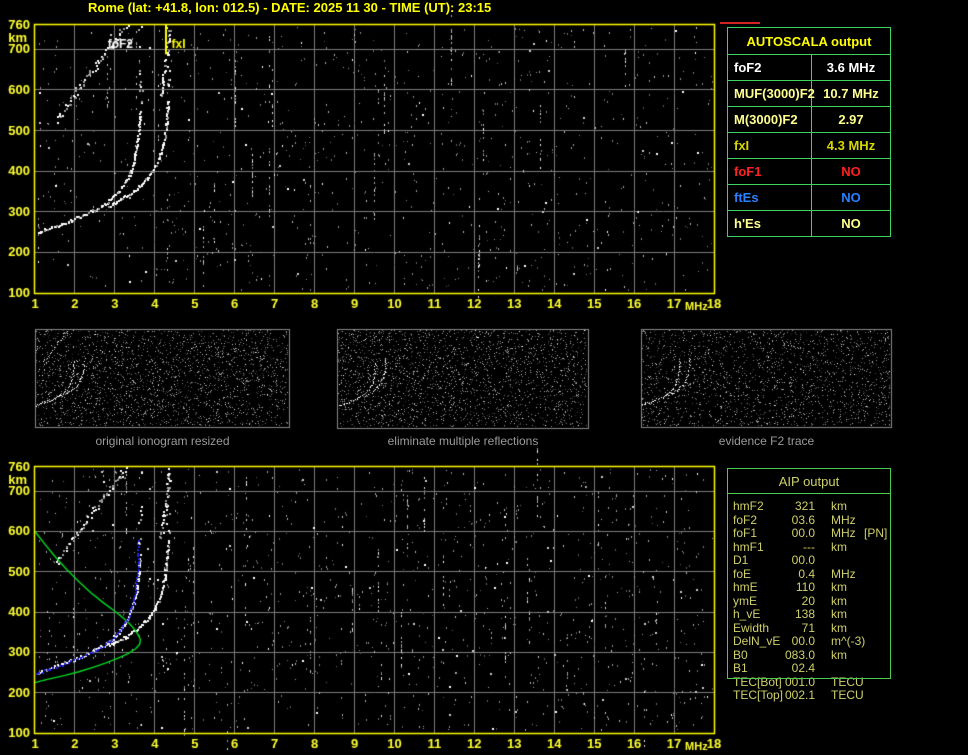 This screenshot has width=968, height=755. I want to click on aip-row-label: D1, so click(741, 560).